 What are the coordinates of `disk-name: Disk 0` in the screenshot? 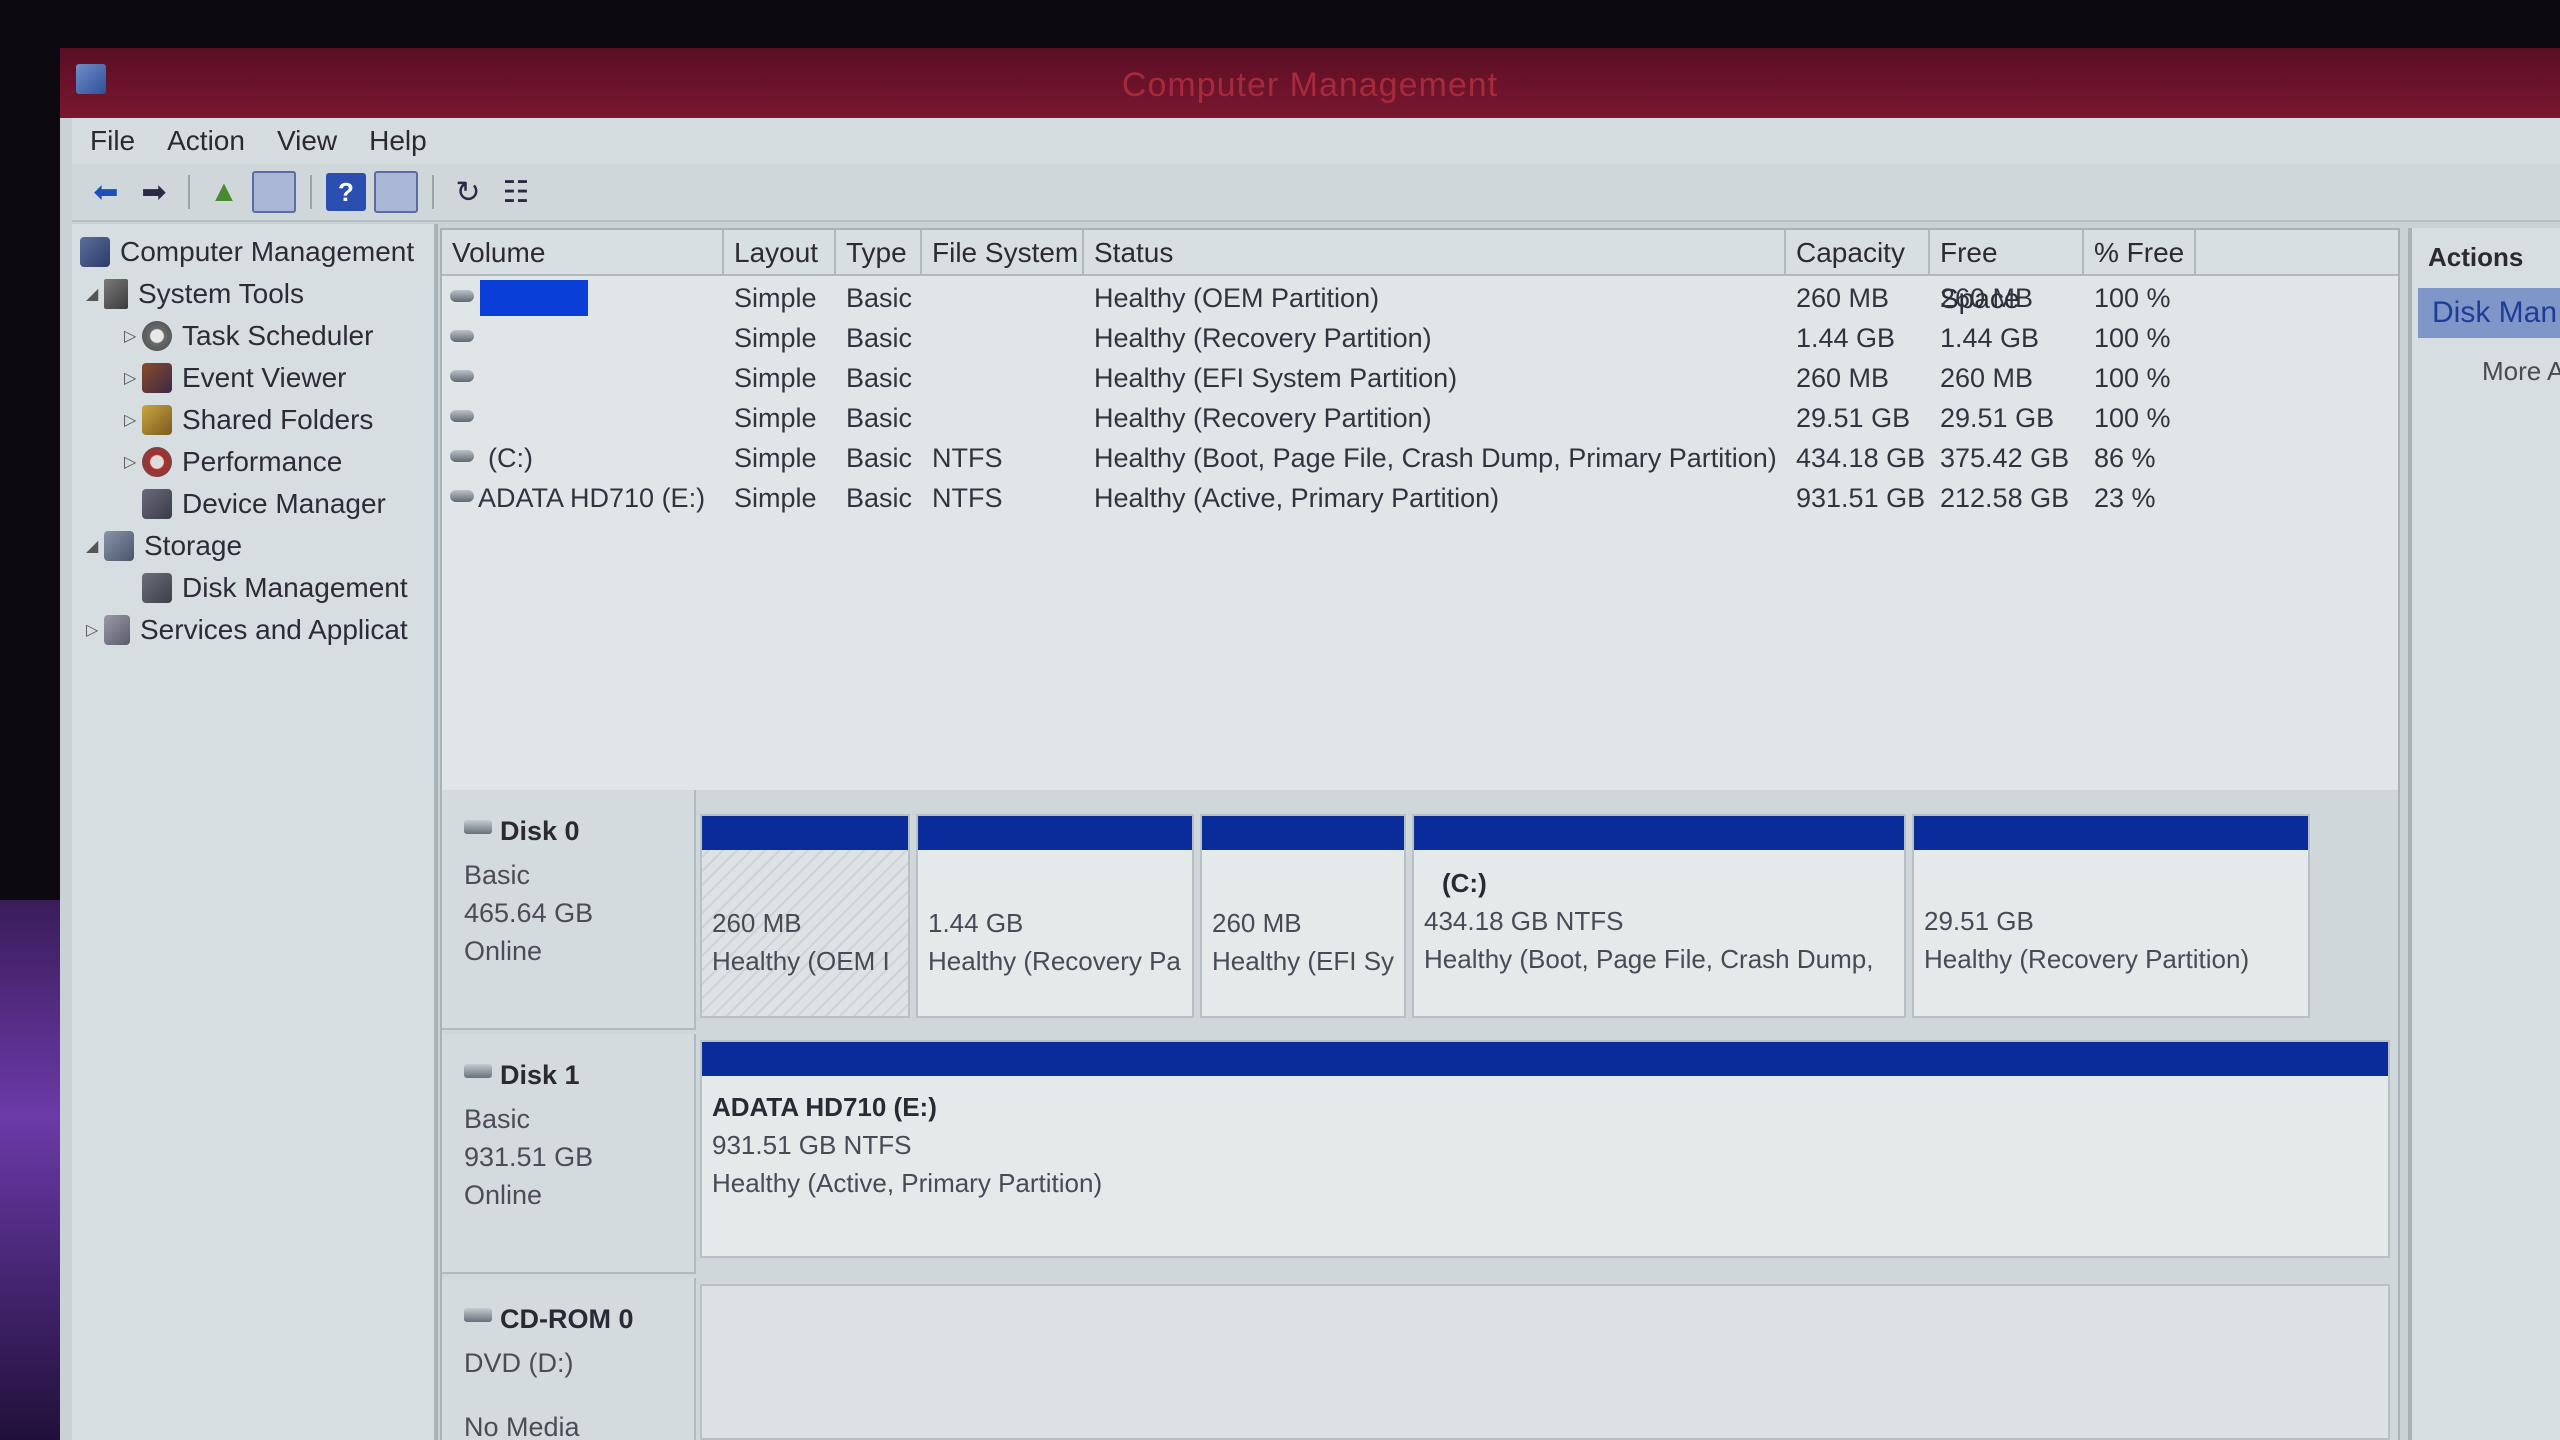 It's located at (540, 831).